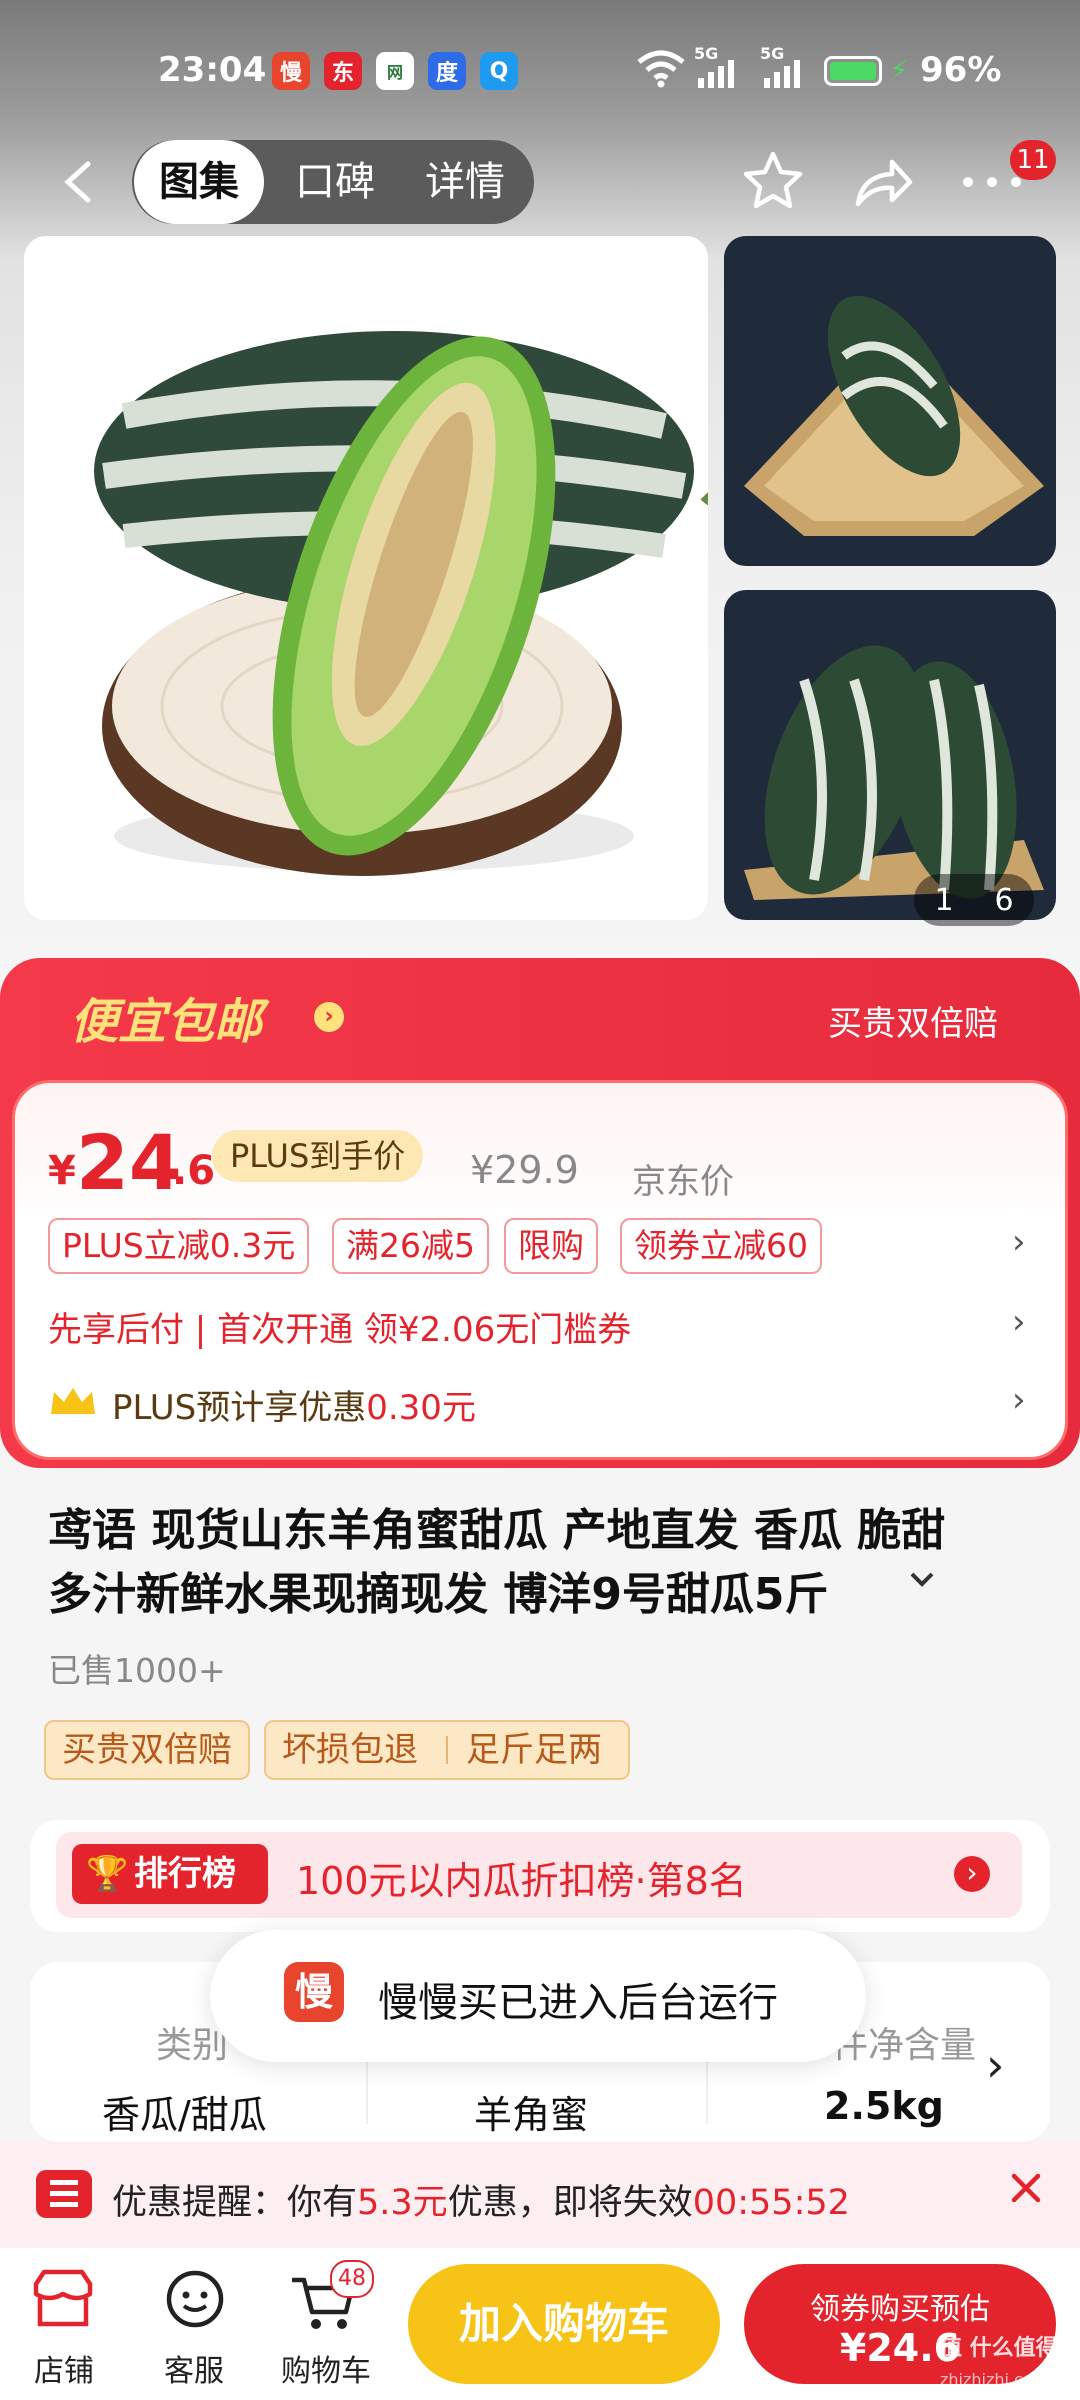 The height and width of the screenshot is (2400, 1080). Describe the element at coordinates (534, 1750) in the screenshot. I see `service-tag-full-weight: 足斤足两` at that location.